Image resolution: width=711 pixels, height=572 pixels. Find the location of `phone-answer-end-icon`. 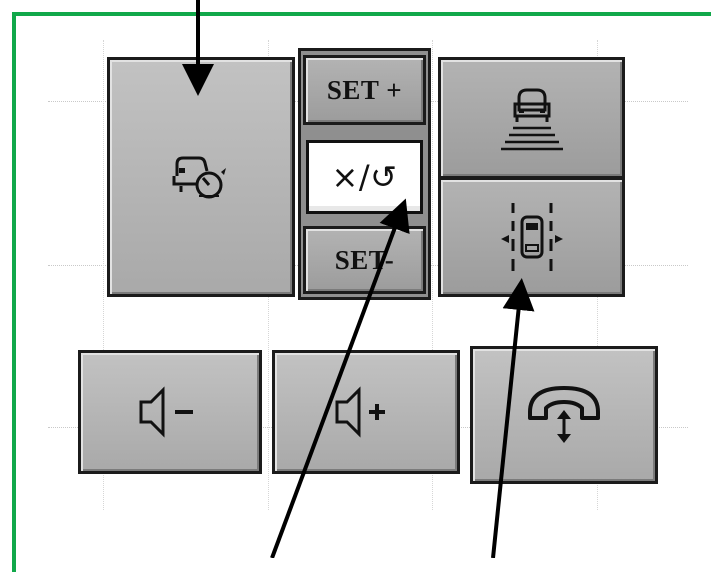

phone-answer-end-icon is located at coordinates (564, 415).